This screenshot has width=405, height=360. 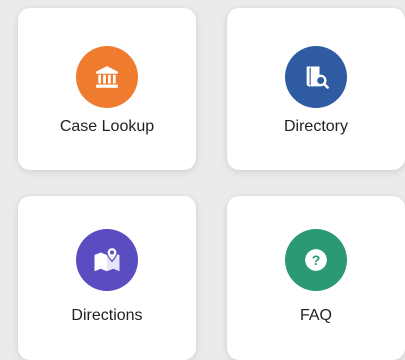 I want to click on directory-icon-circle, so click(x=316, y=77).